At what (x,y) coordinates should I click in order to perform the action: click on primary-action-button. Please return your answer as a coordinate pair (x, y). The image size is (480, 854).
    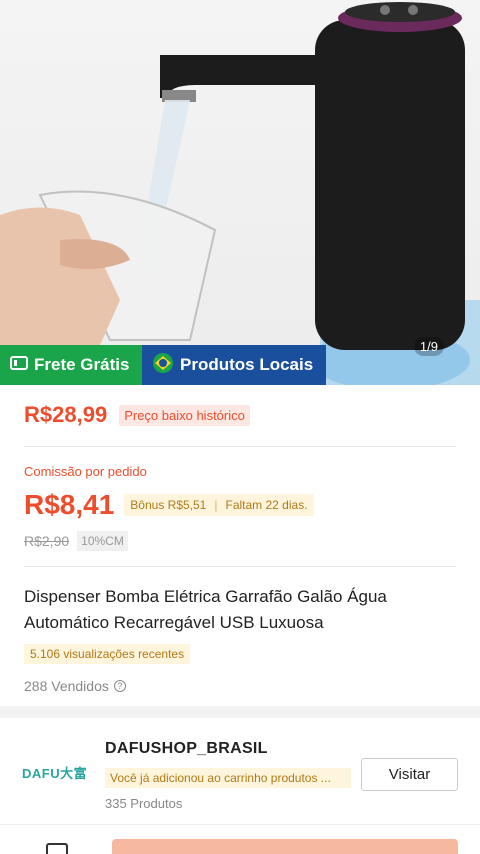
    Looking at the image, I should click on (285, 846).